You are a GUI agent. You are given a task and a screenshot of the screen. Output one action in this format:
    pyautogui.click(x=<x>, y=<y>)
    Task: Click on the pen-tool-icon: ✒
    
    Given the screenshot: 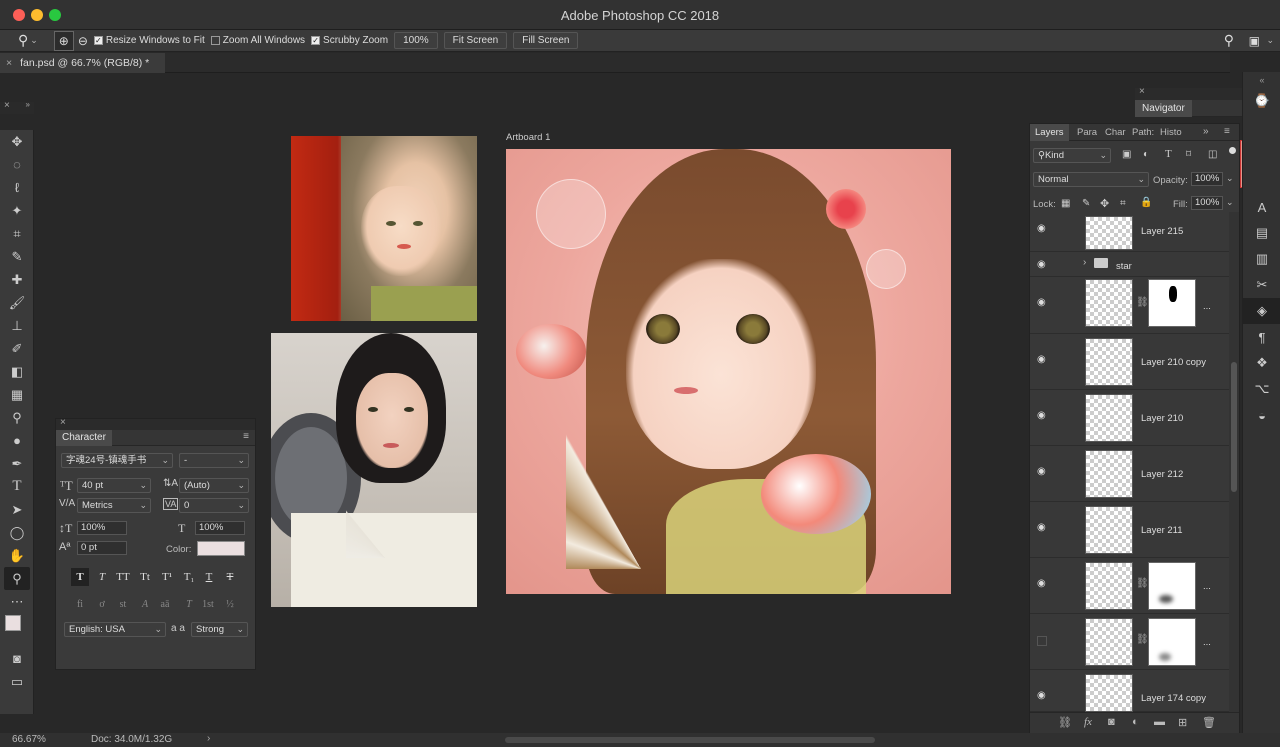 What is the action you would take?
    pyautogui.click(x=17, y=463)
    